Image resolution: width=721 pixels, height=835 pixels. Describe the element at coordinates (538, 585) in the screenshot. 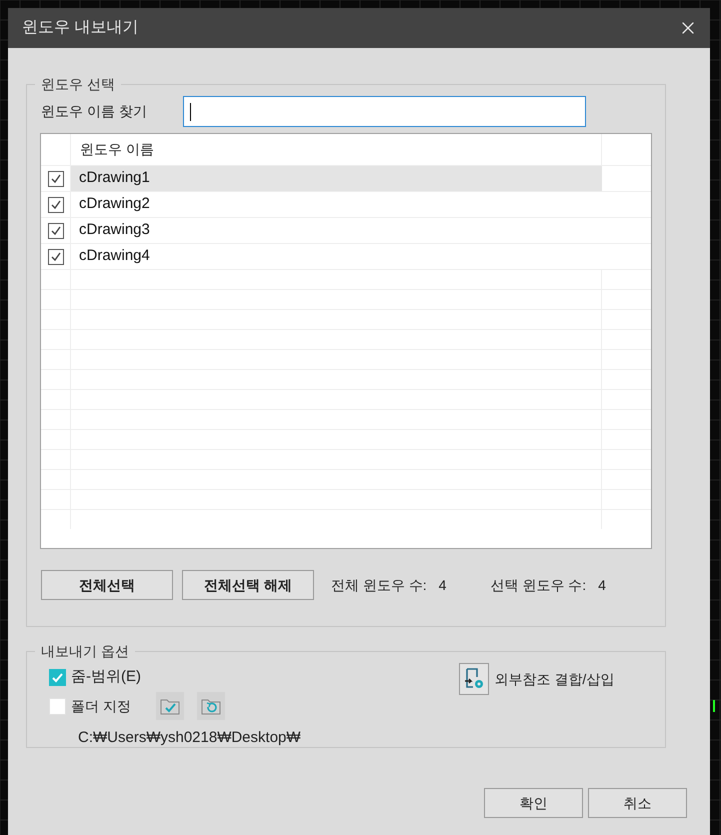

I see `count-label: 선택 윈도우 수:` at that location.